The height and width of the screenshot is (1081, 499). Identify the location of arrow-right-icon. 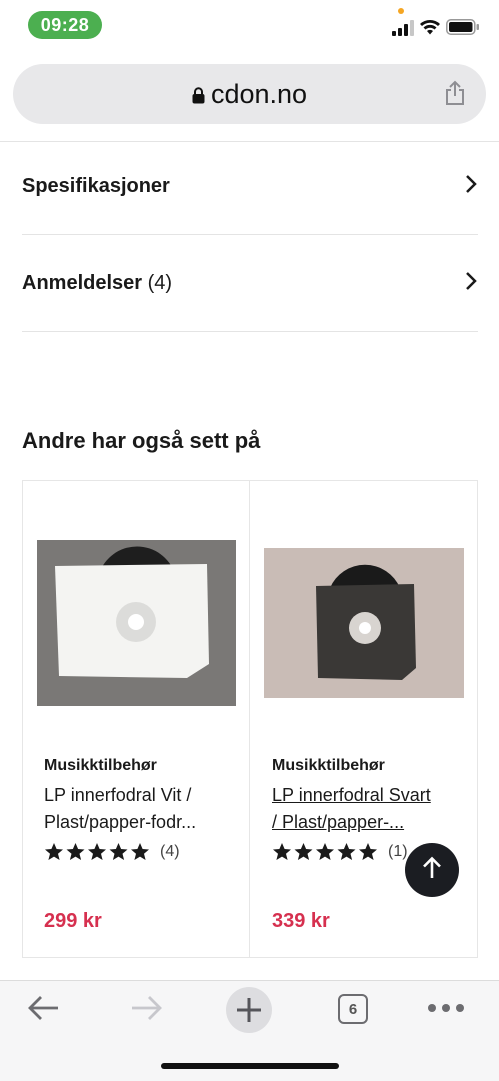
(147, 1010).